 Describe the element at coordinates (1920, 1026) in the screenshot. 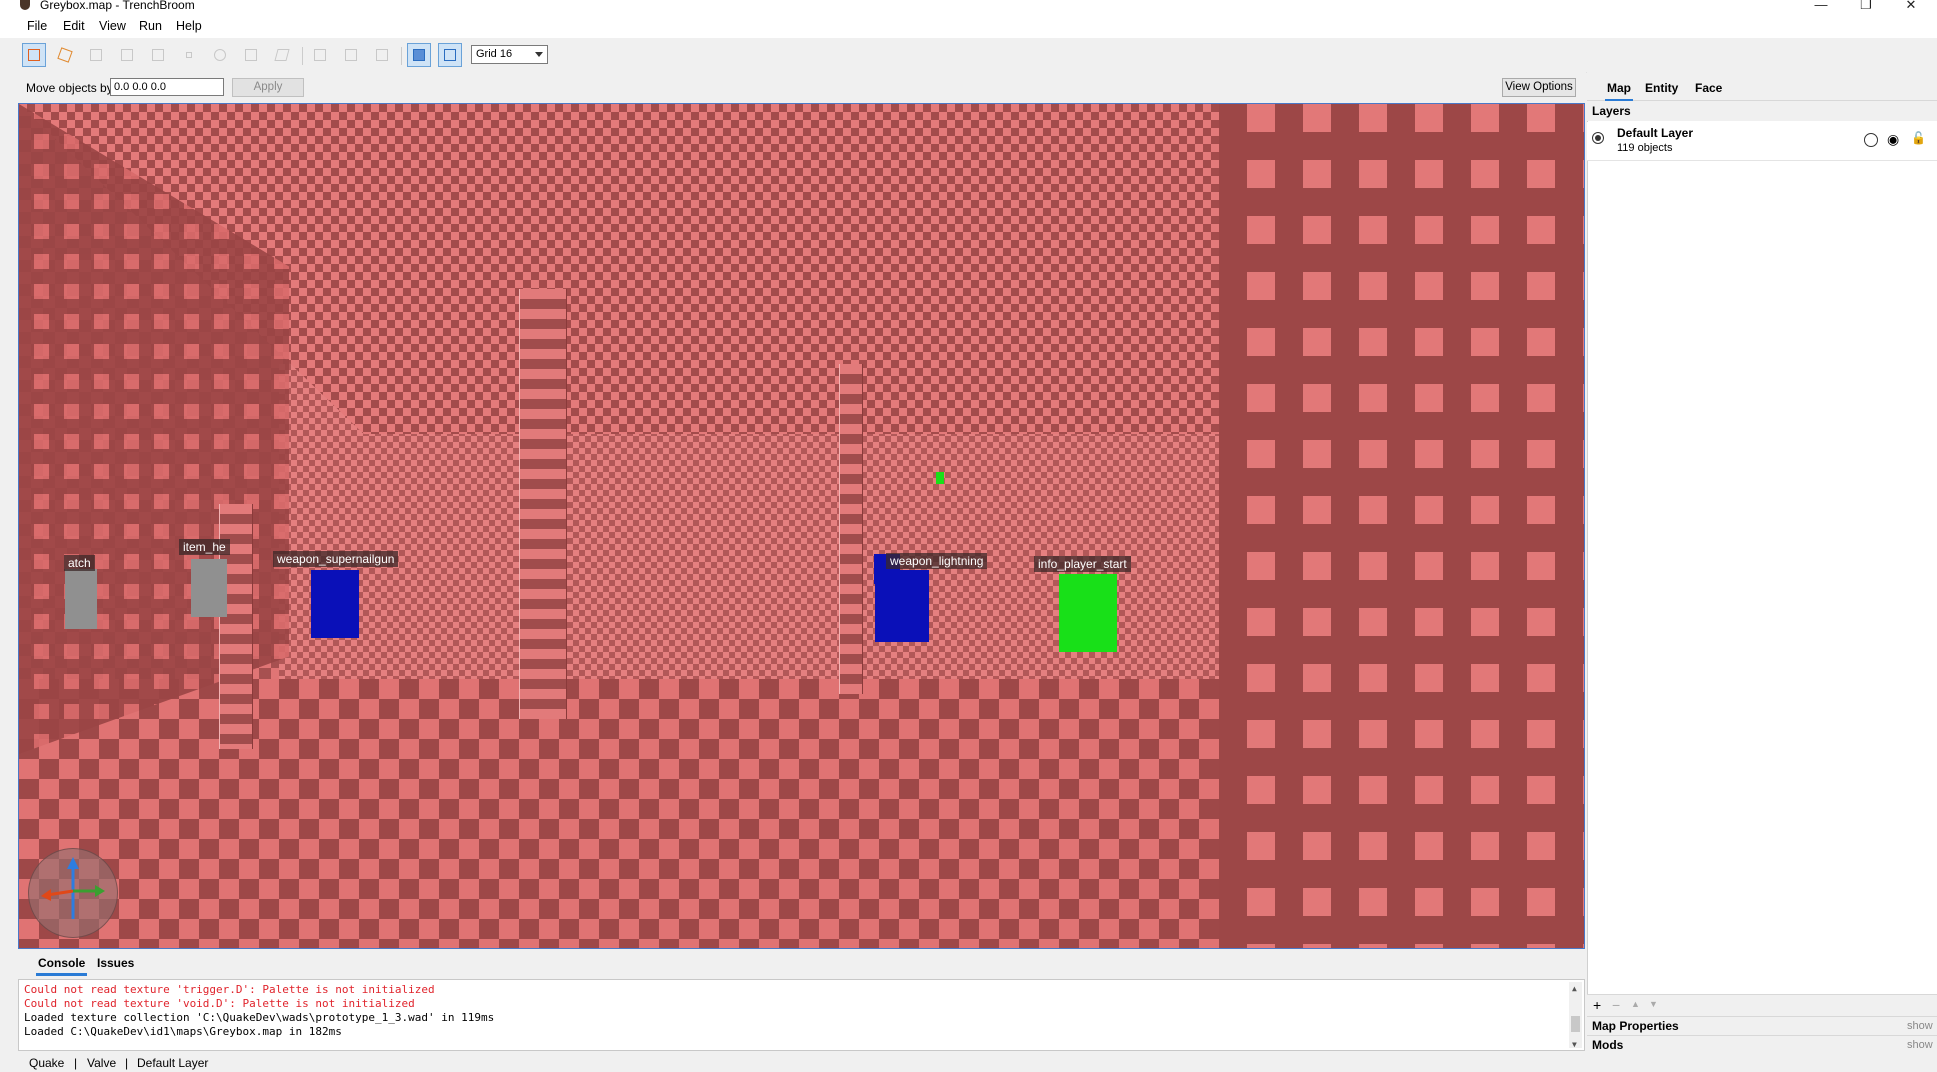

I see `map-properties-show-link: show` at that location.